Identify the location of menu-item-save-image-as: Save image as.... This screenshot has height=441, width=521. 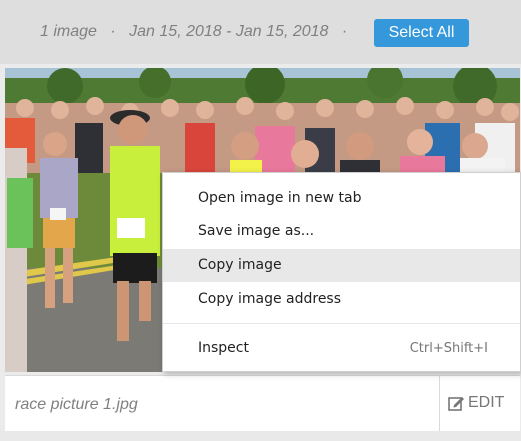
(341, 231).